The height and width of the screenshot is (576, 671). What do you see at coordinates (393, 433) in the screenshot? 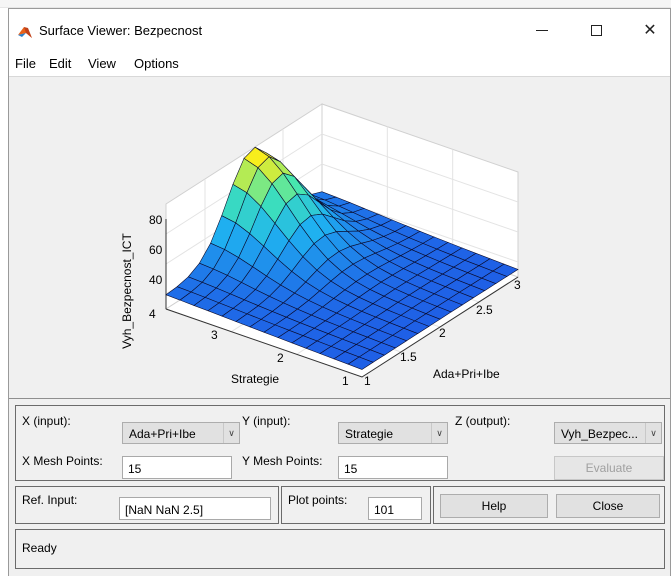
I see `y-input-select: Strategie ∨` at bounding box center [393, 433].